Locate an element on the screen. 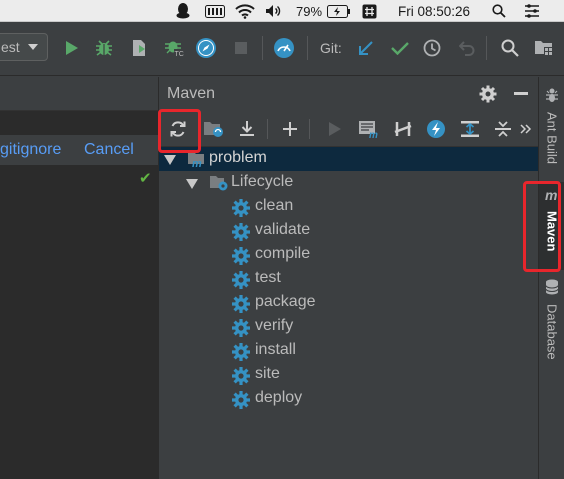 The image size is (564, 479). git-update-icon is located at coordinates (366, 48).